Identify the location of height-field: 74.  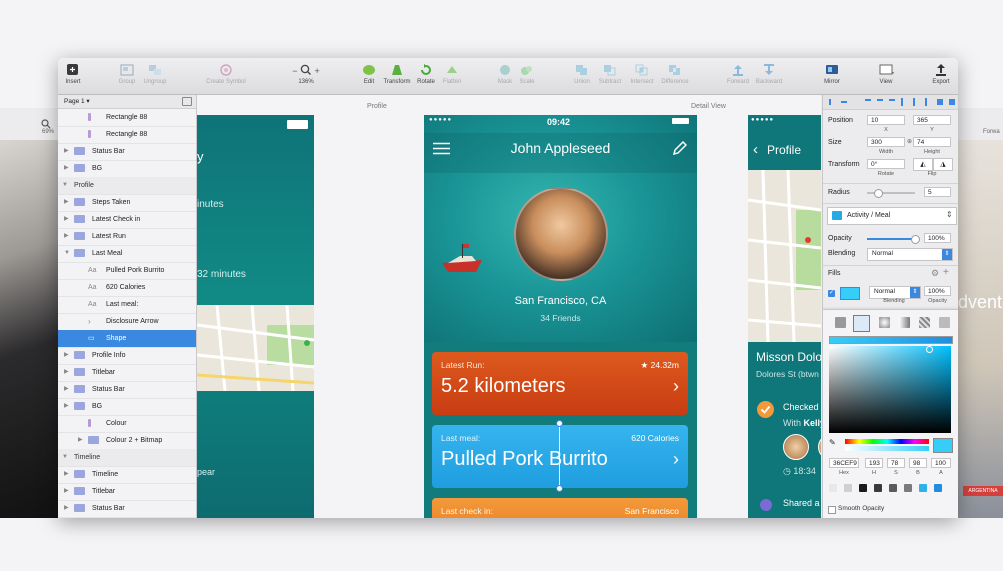
(932, 142).